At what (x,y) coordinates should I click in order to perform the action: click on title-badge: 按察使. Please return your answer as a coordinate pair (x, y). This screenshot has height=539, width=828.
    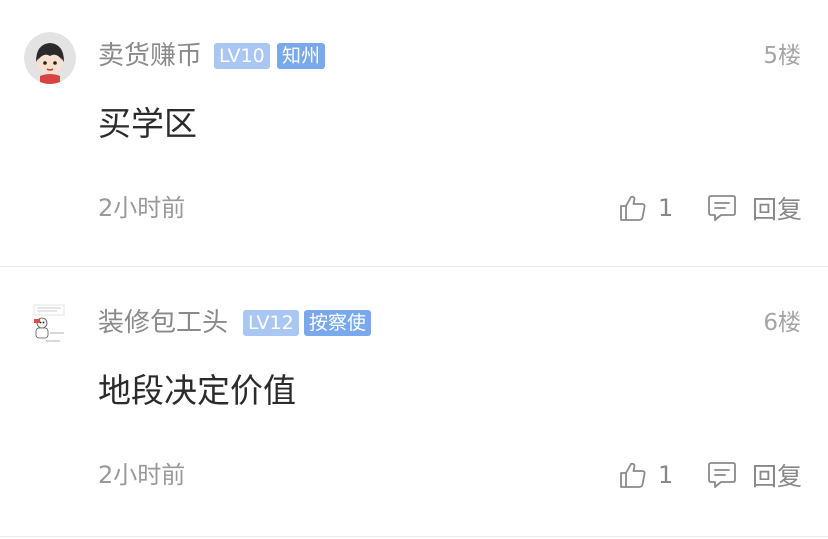
    Looking at the image, I should click on (338, 323).